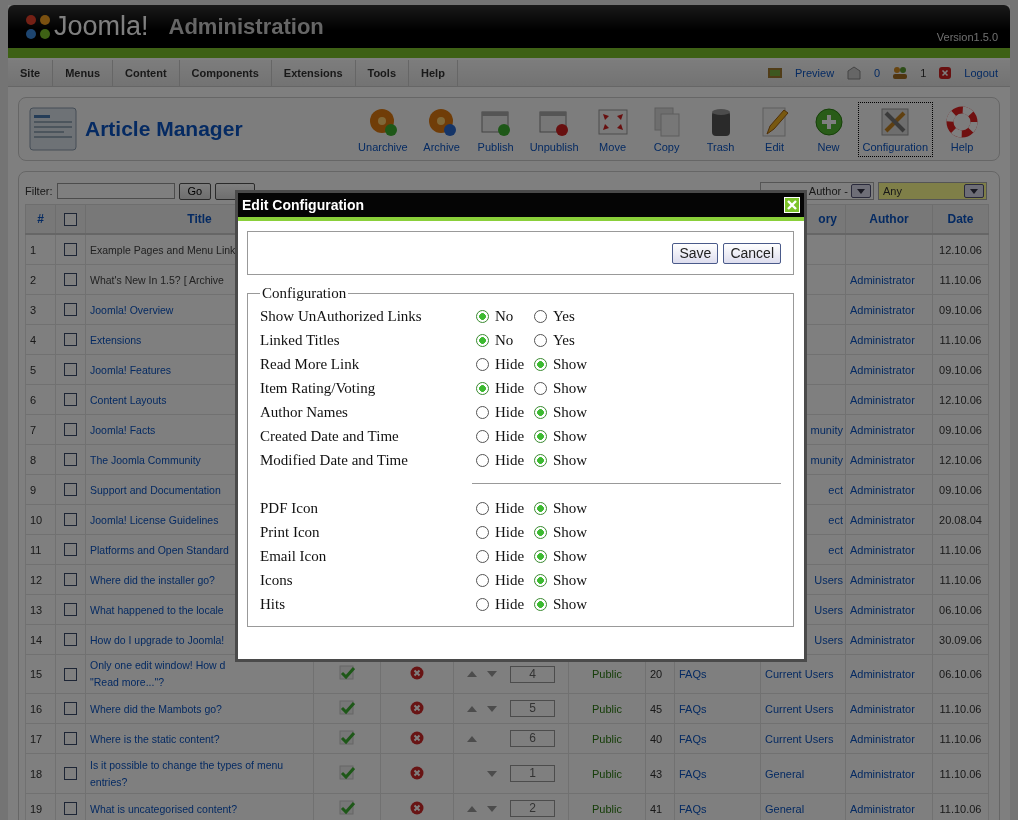  Describe the element at coordinates (382, 73) in the screenshot. I see `menu-item: Tools` at that location.